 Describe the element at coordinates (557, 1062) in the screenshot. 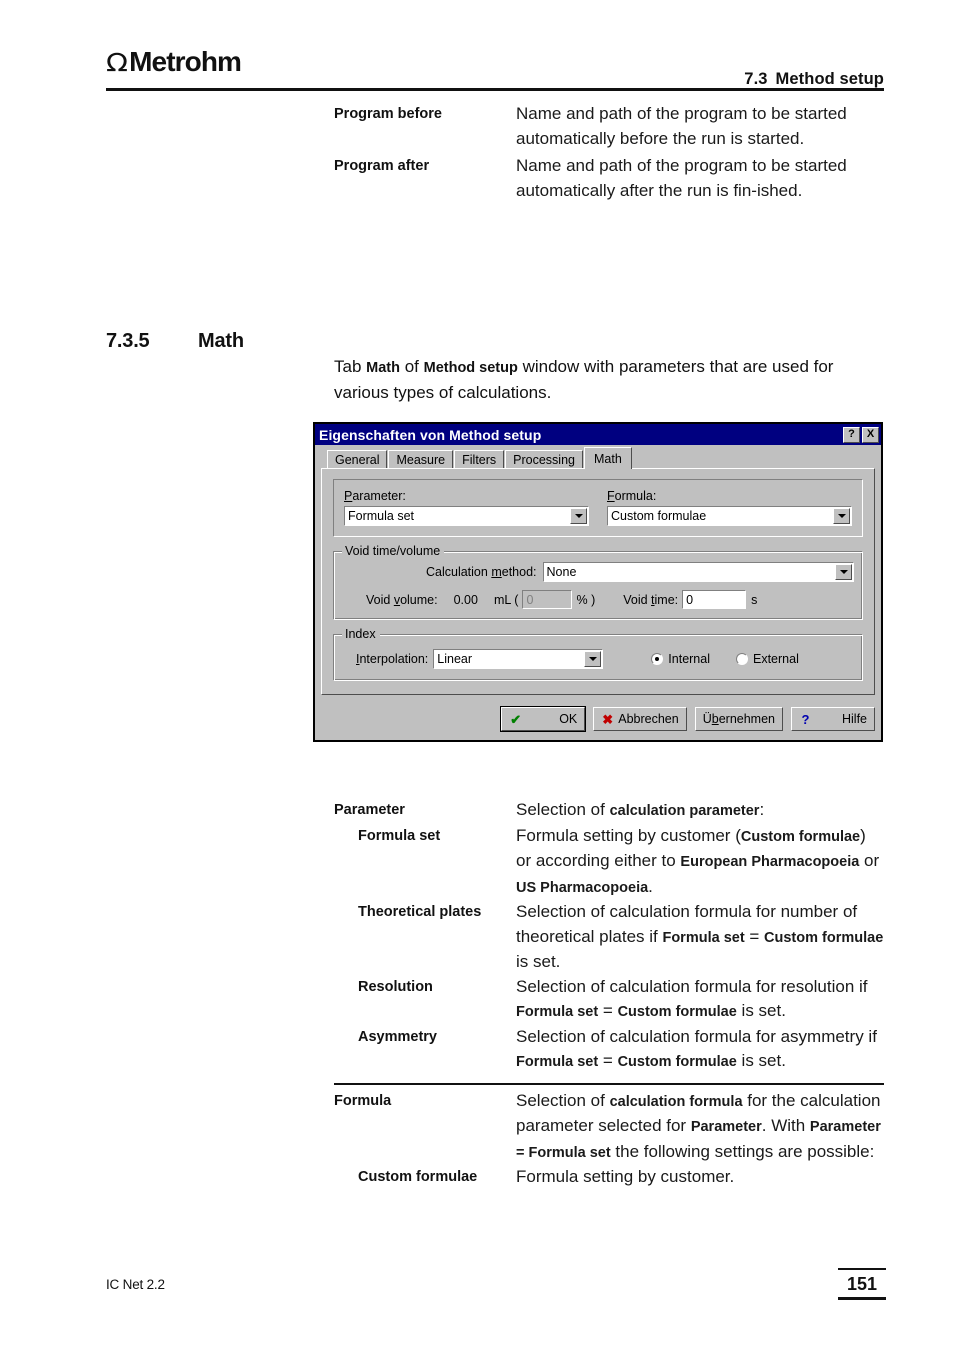

I see `description-emphasis: Formula set` at that location.